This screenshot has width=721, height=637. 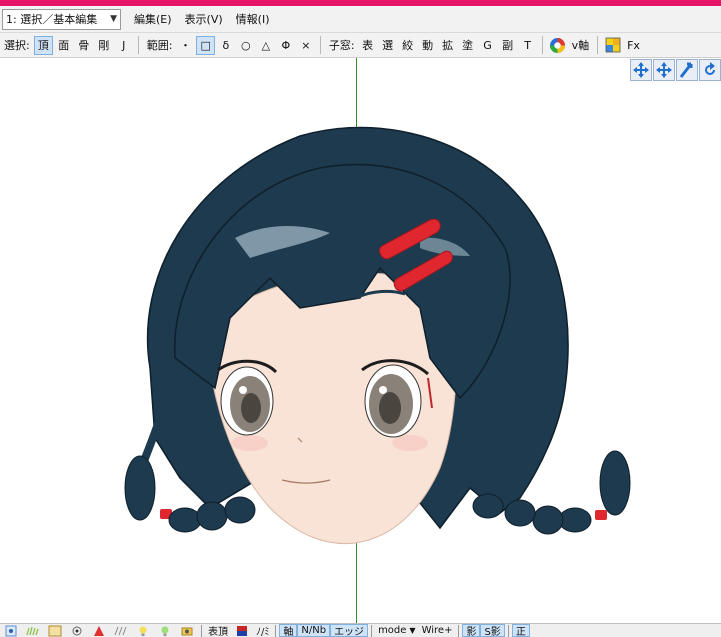 What do you see at coordinates (286, 45) in the screenshot?
I see `range-phi-button: Φ` at bounding box center [286, 45].